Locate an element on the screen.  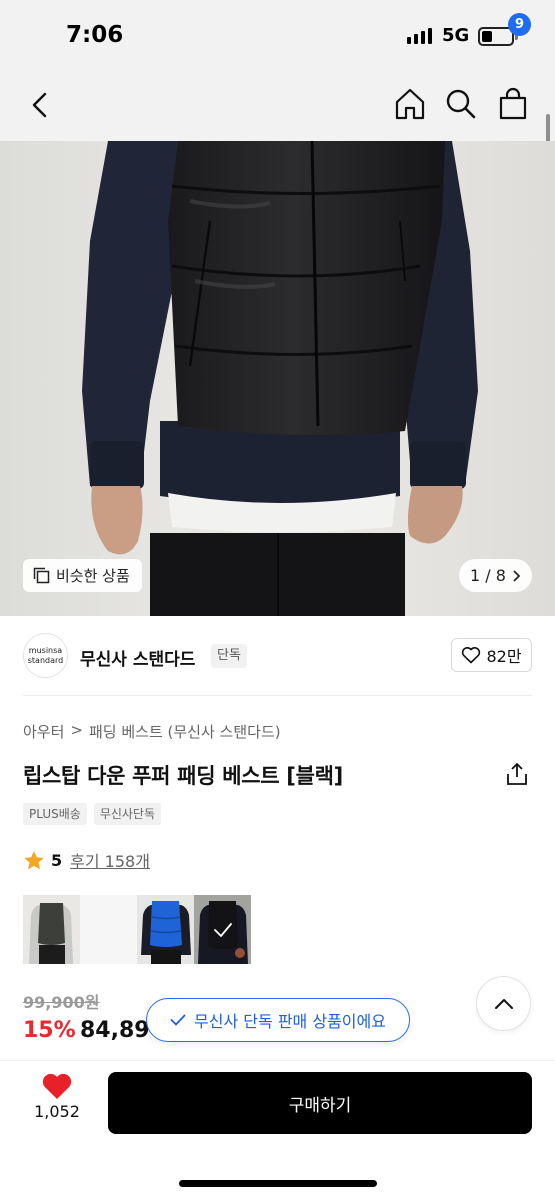
color-option-charcoal is located at coordinates (51, 929).